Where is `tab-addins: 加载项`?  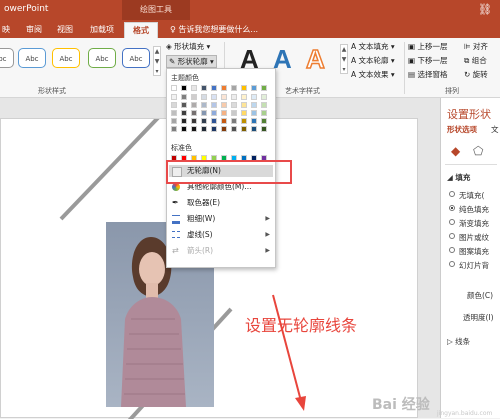
tab-addins: 加载项 is located at coordinates (102, 30).